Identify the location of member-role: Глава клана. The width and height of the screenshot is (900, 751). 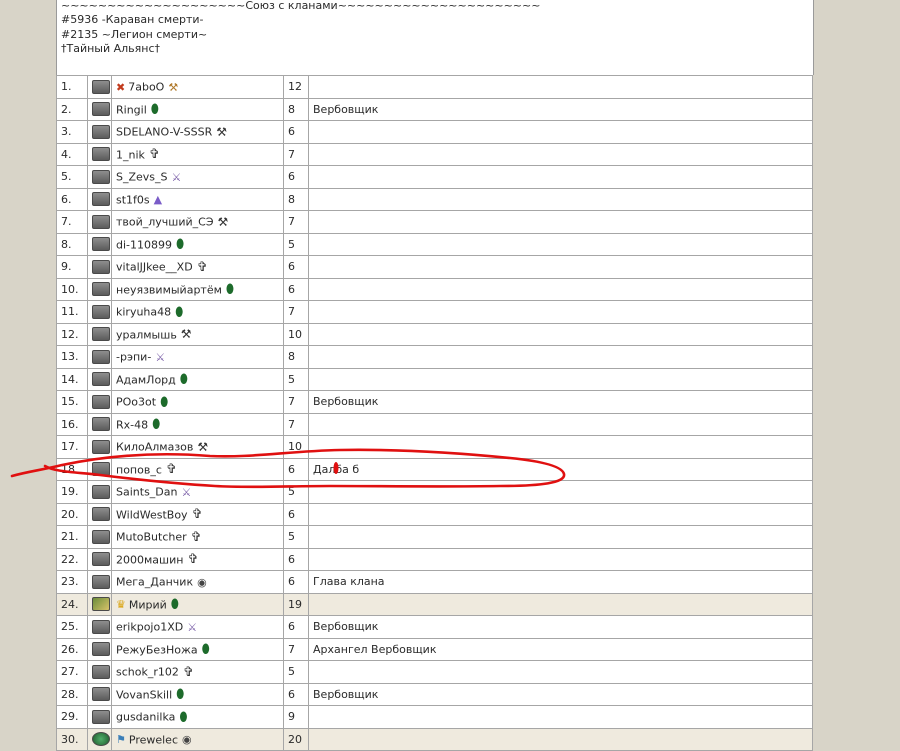
(560, 582).